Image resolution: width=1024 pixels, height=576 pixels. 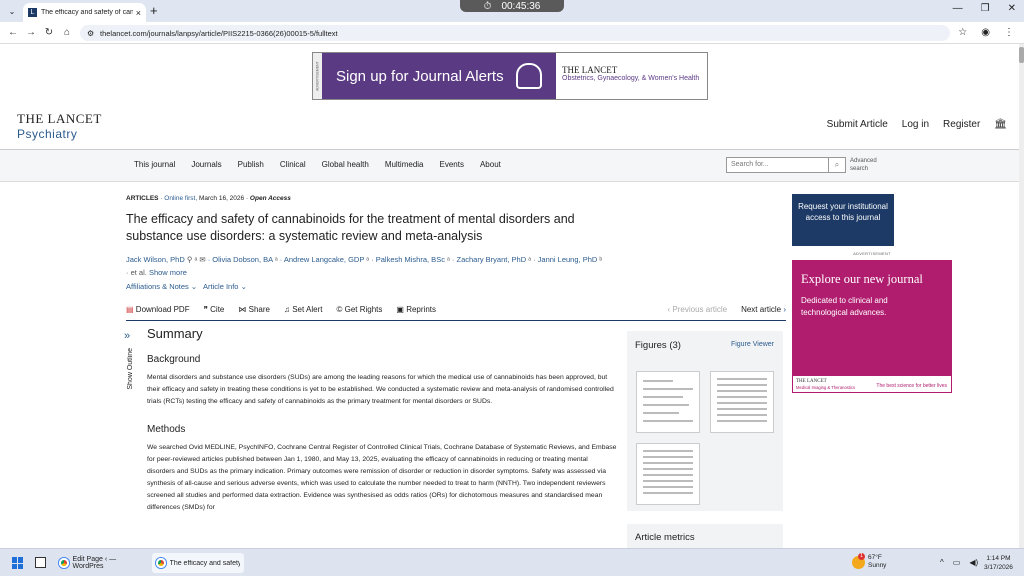 I want to click on search-icon: ⌕, so click(x=836, y=165).